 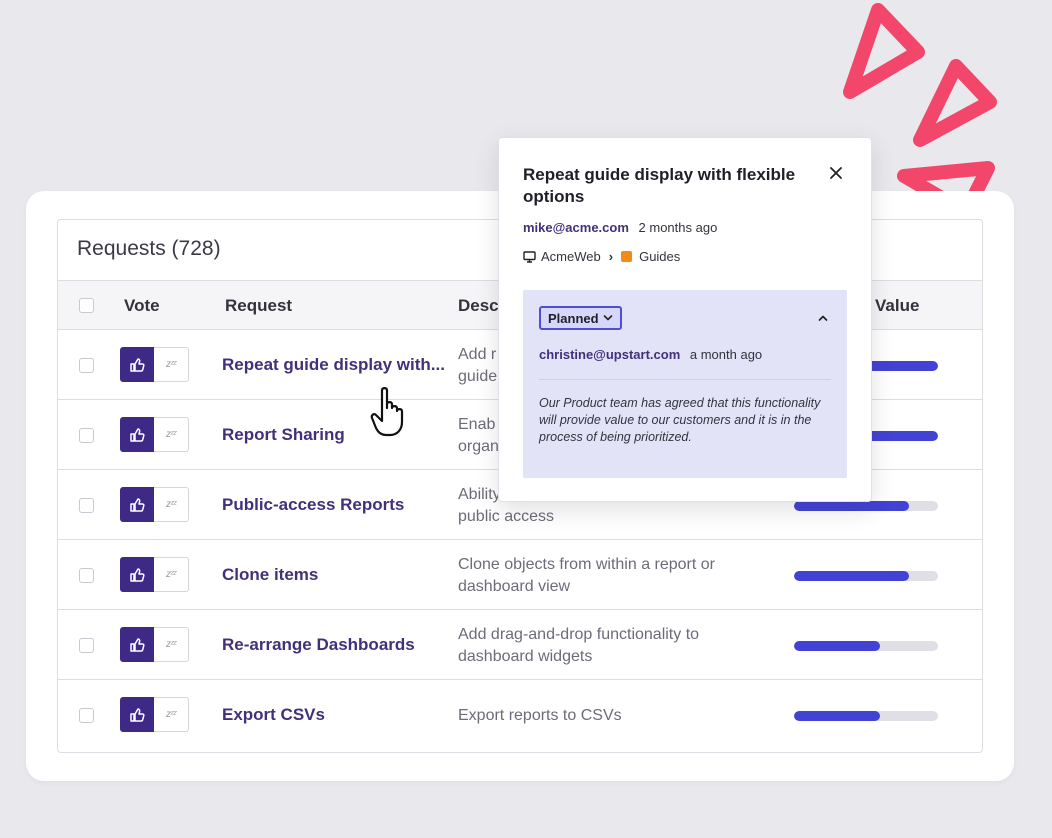 I want to click on category-color-swatch, so click(x=627, y=256).